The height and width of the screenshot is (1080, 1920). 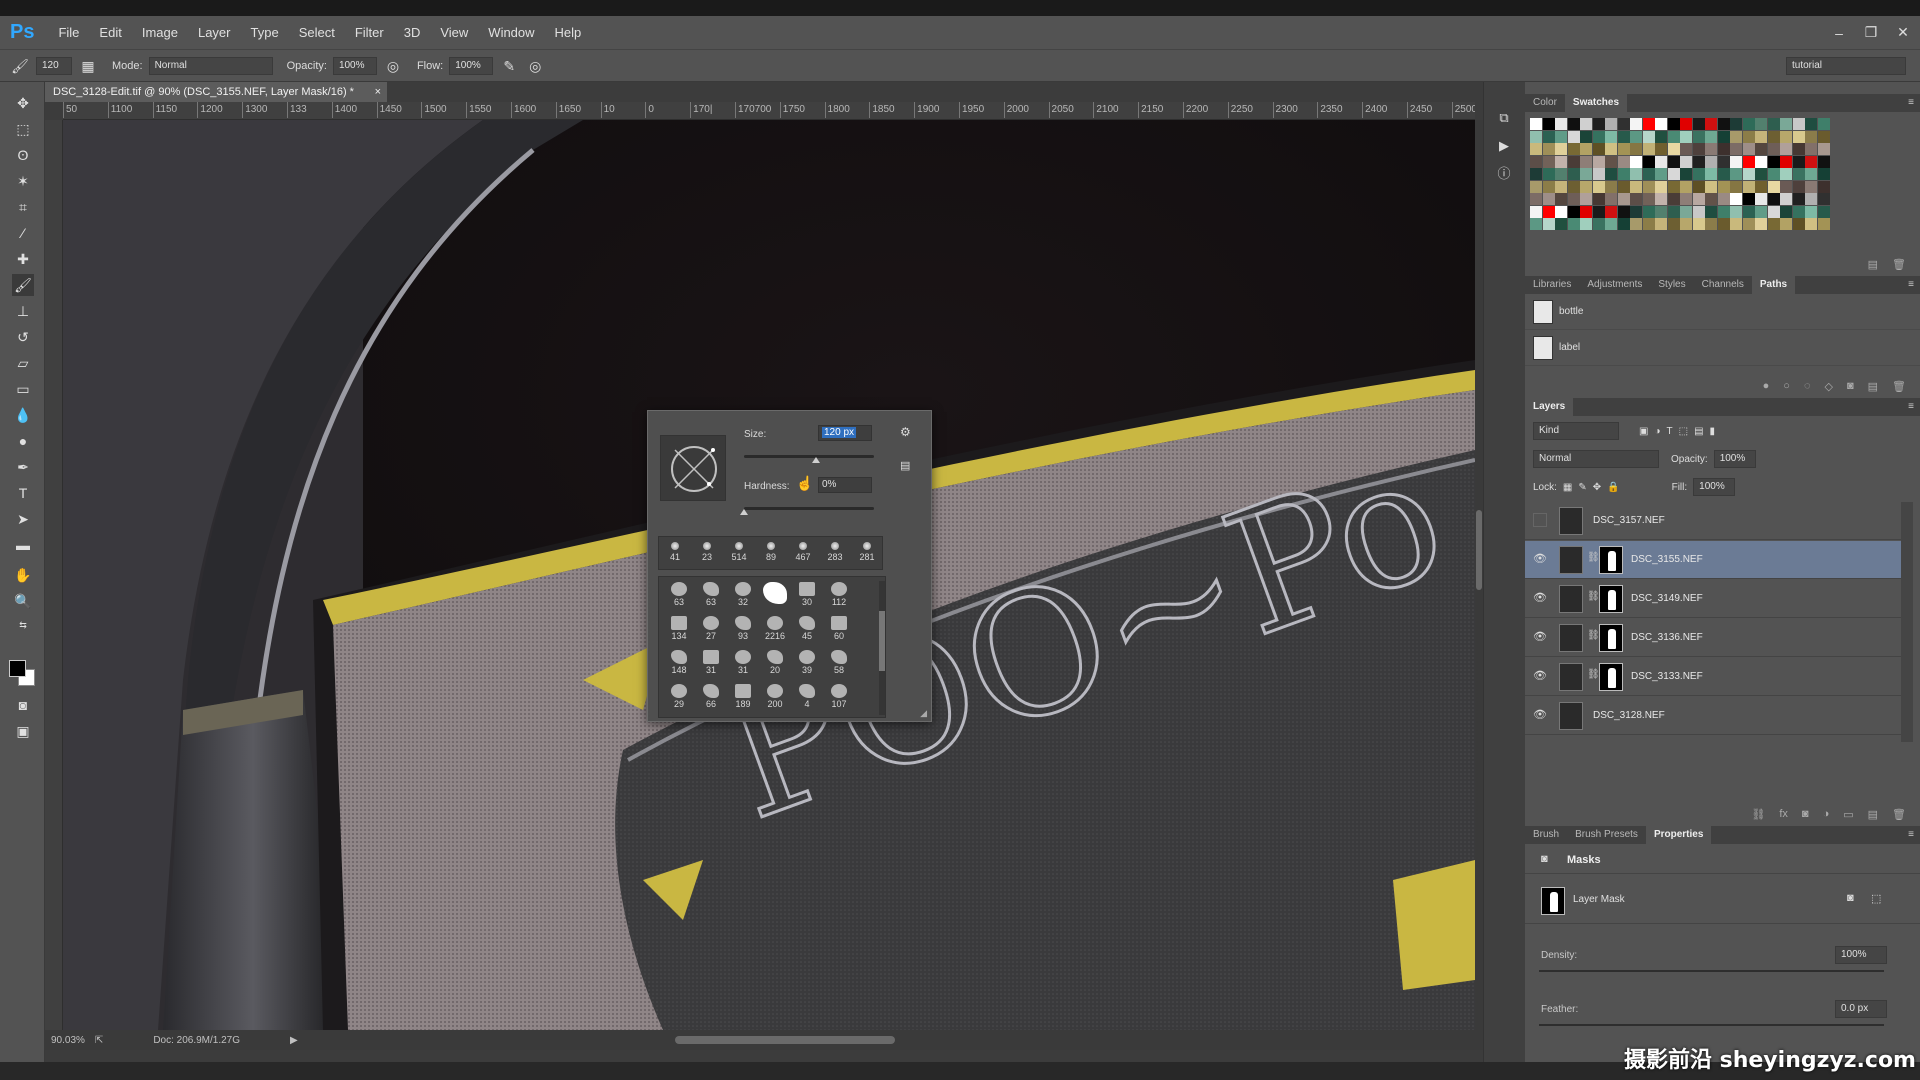 I want to click on select-pixel-mask-icon: ◙, so click(x=1850, y=898).